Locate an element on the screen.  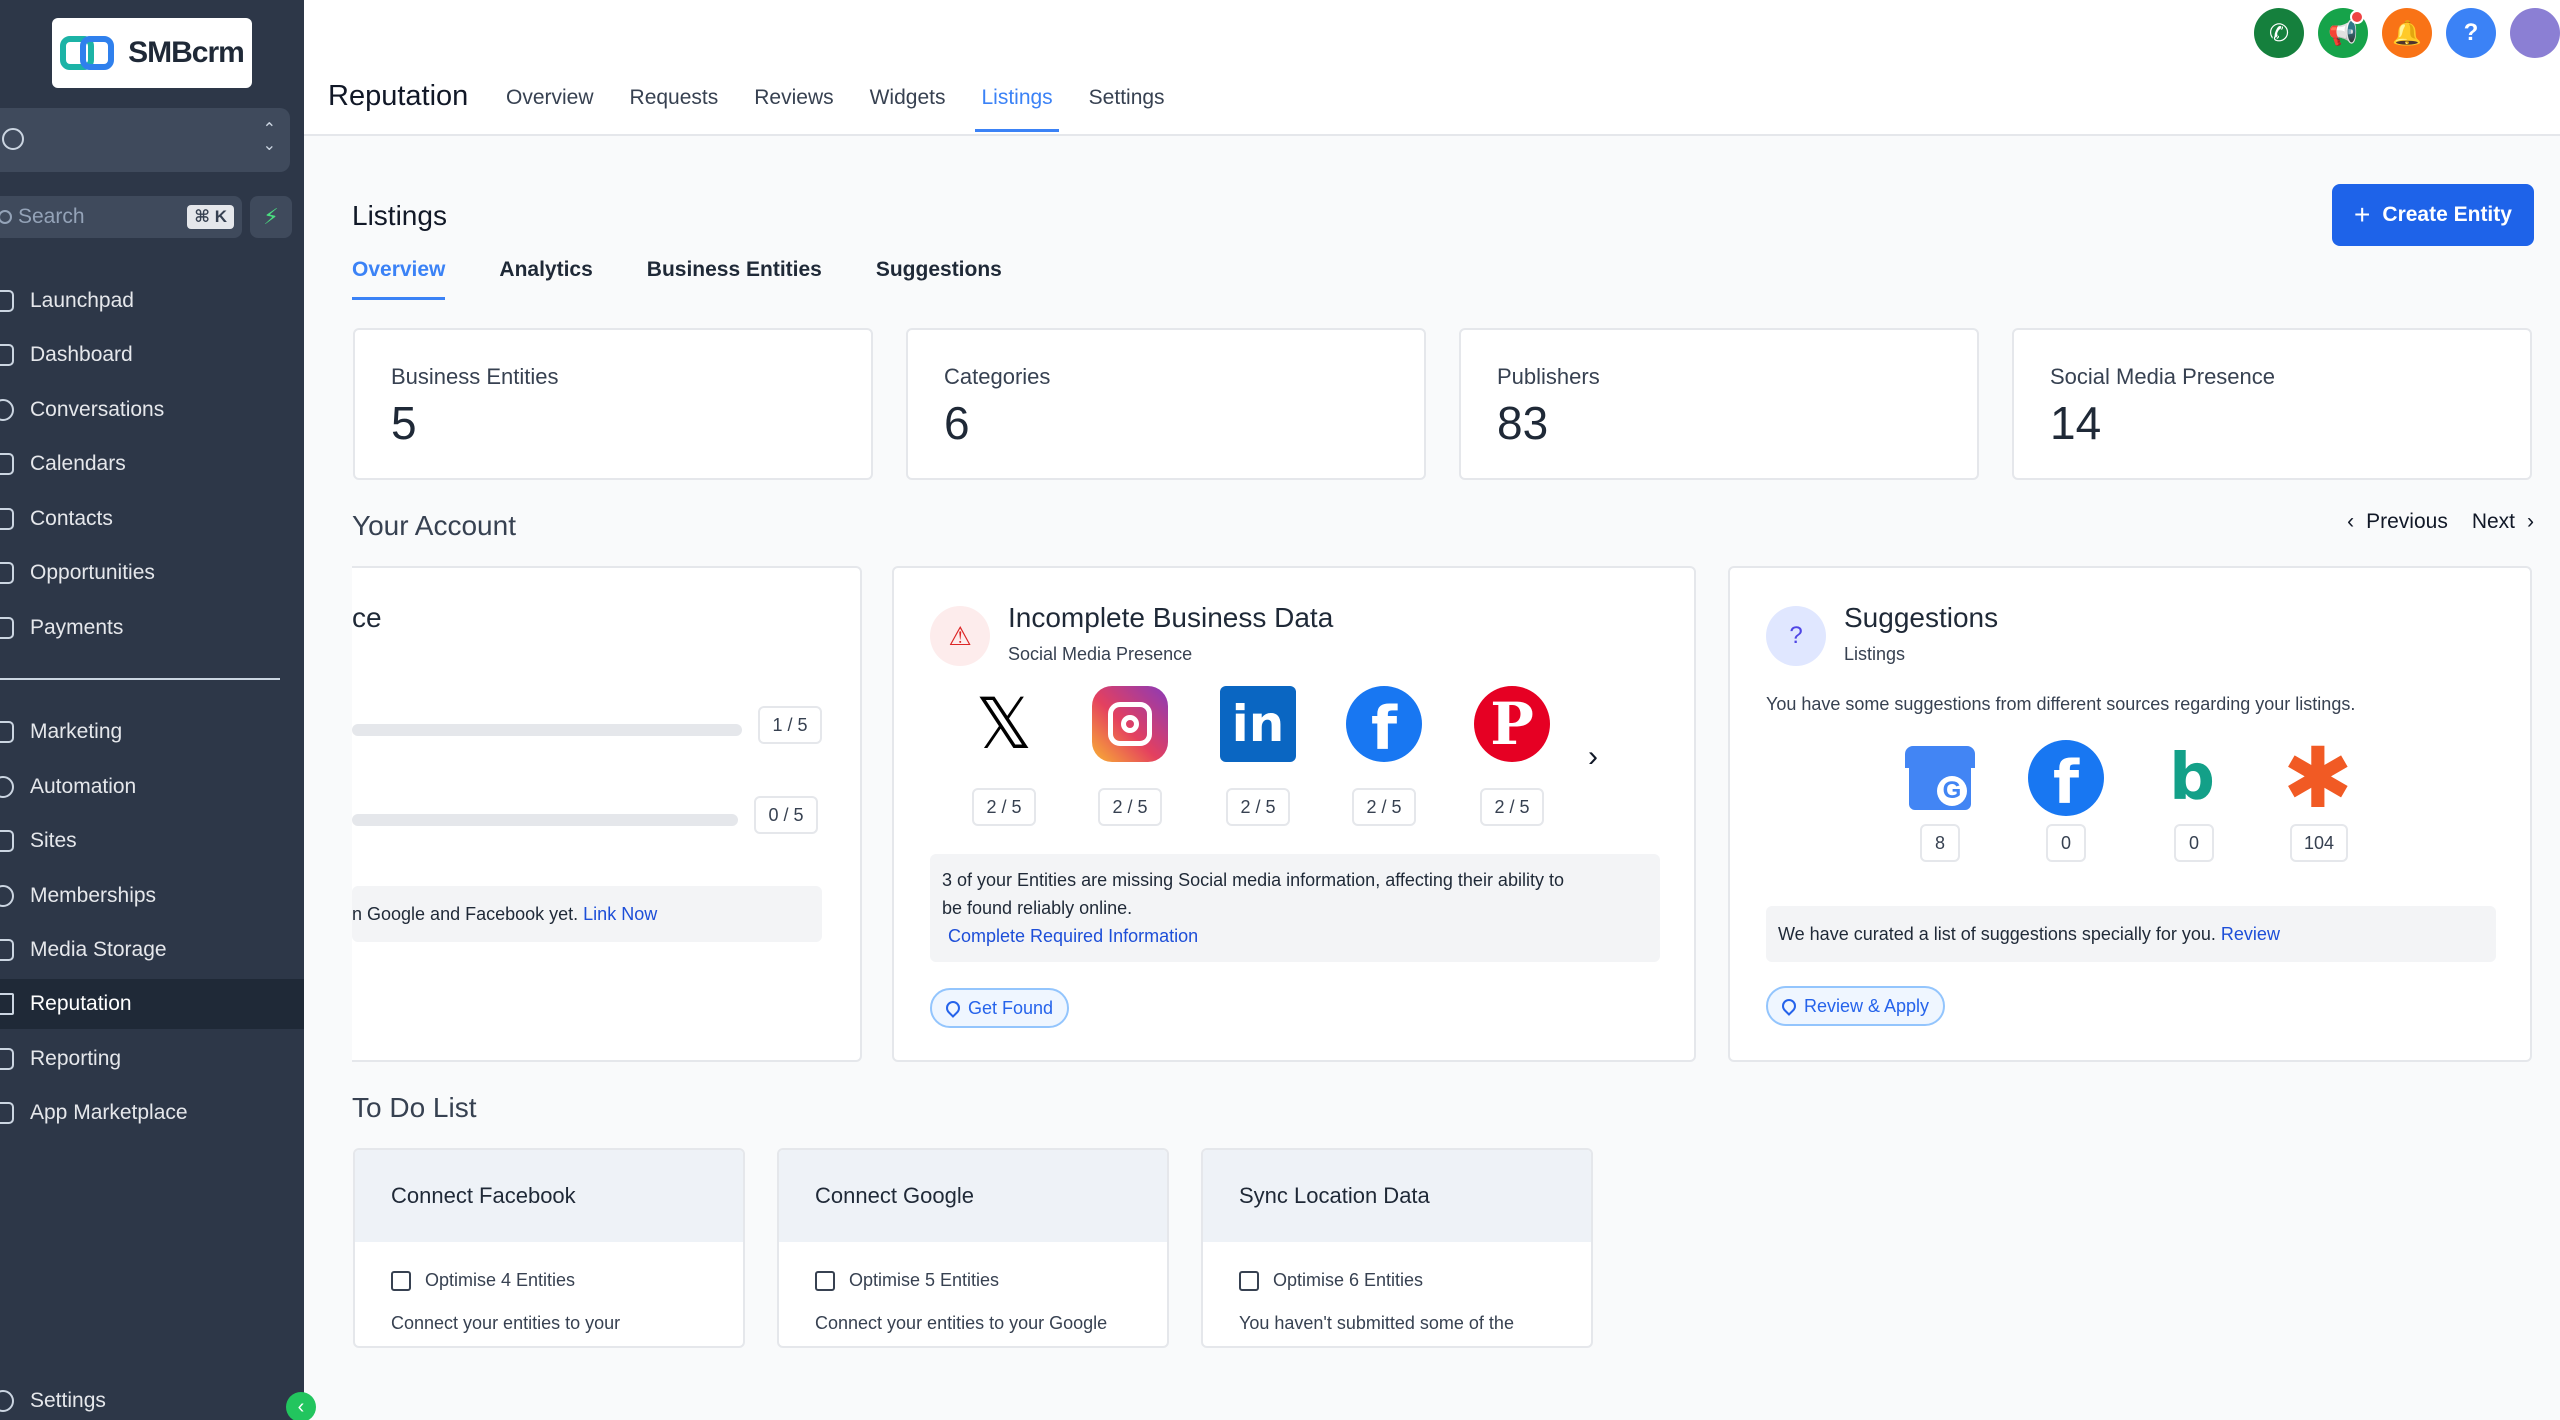
note-line: be found reliably online. is located at coordinates (1037, 908).